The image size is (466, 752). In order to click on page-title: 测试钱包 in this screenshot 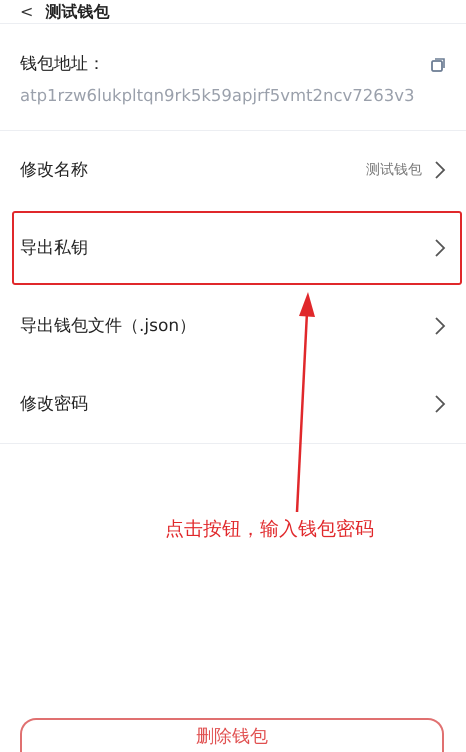, I will do `click(77, 12)`.